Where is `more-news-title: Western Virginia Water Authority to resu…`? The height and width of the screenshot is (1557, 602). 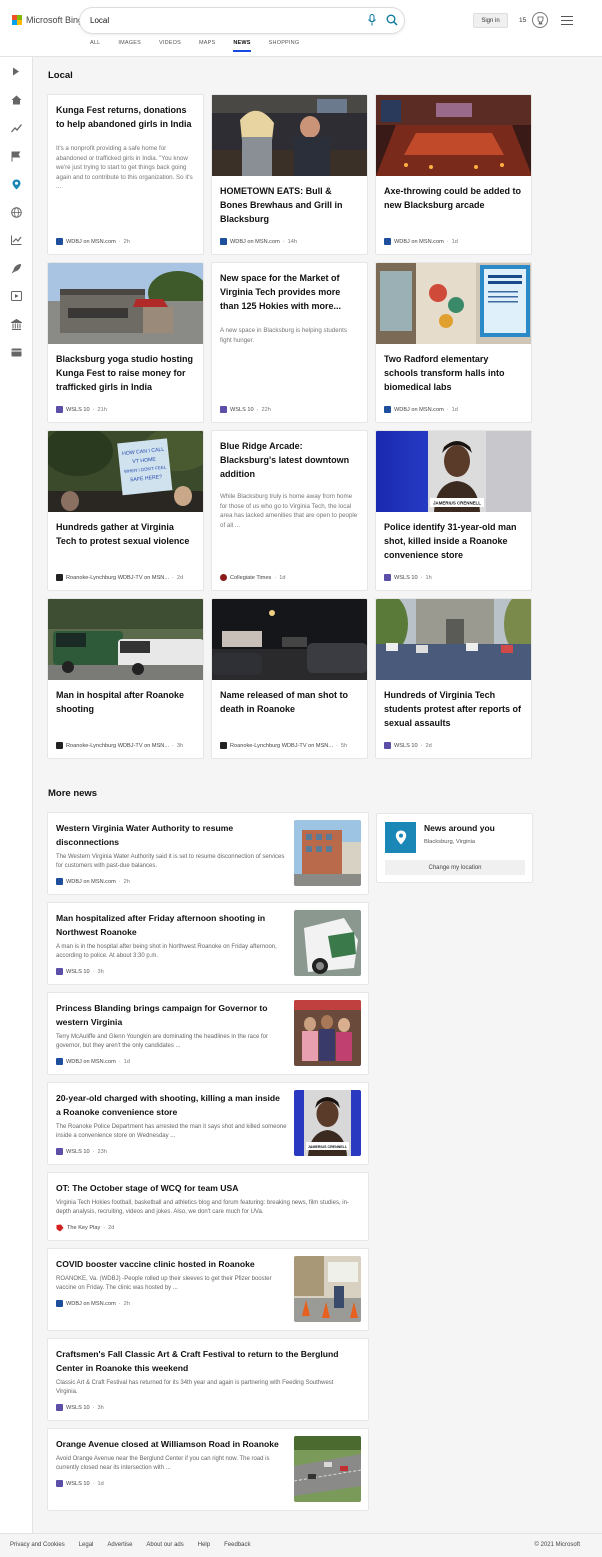
more-news-title: Western Virginia Water Authority to resu… is located at coordinates (170, 835).